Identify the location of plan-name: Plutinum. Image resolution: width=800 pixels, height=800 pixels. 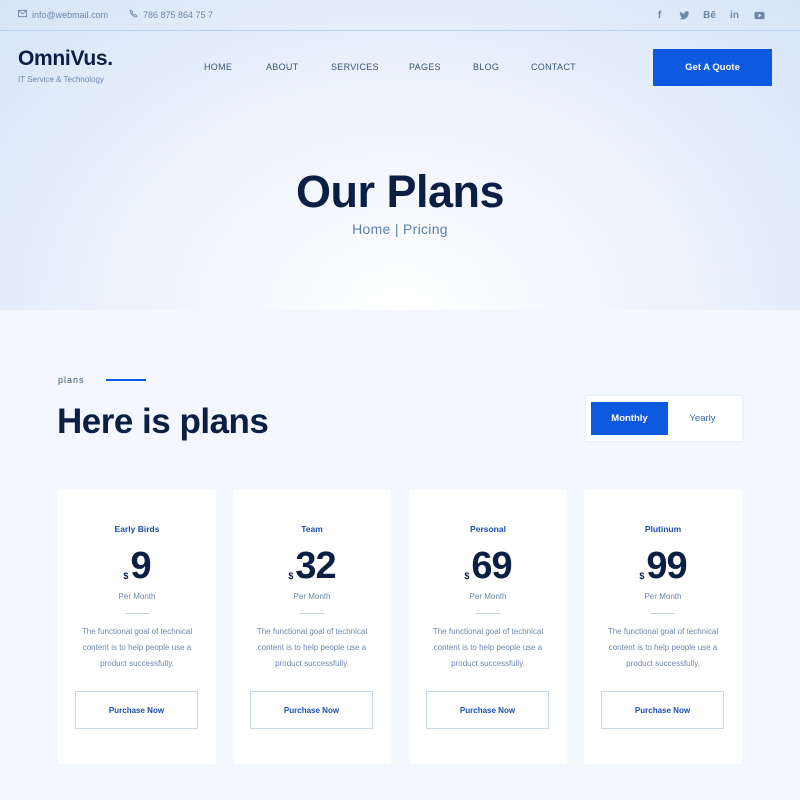
(663, 529).